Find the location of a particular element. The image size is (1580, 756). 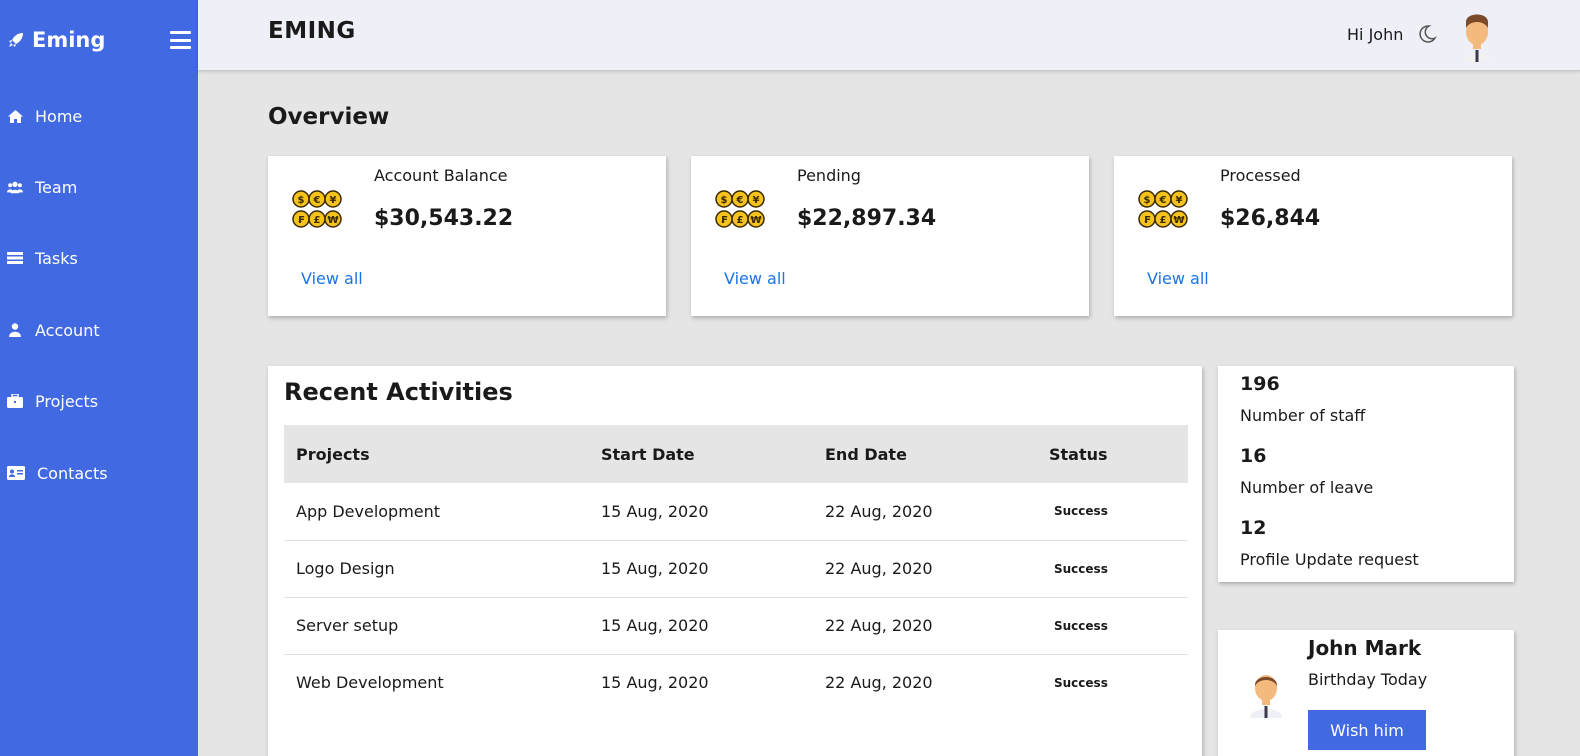

staff-count: 196 is located at coordinates (1260, 384).